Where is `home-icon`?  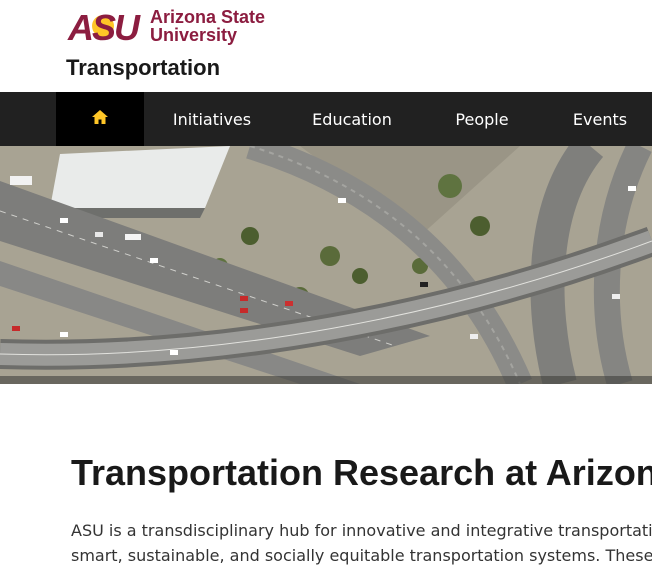
home-icon is located at coordinates (100, 119).